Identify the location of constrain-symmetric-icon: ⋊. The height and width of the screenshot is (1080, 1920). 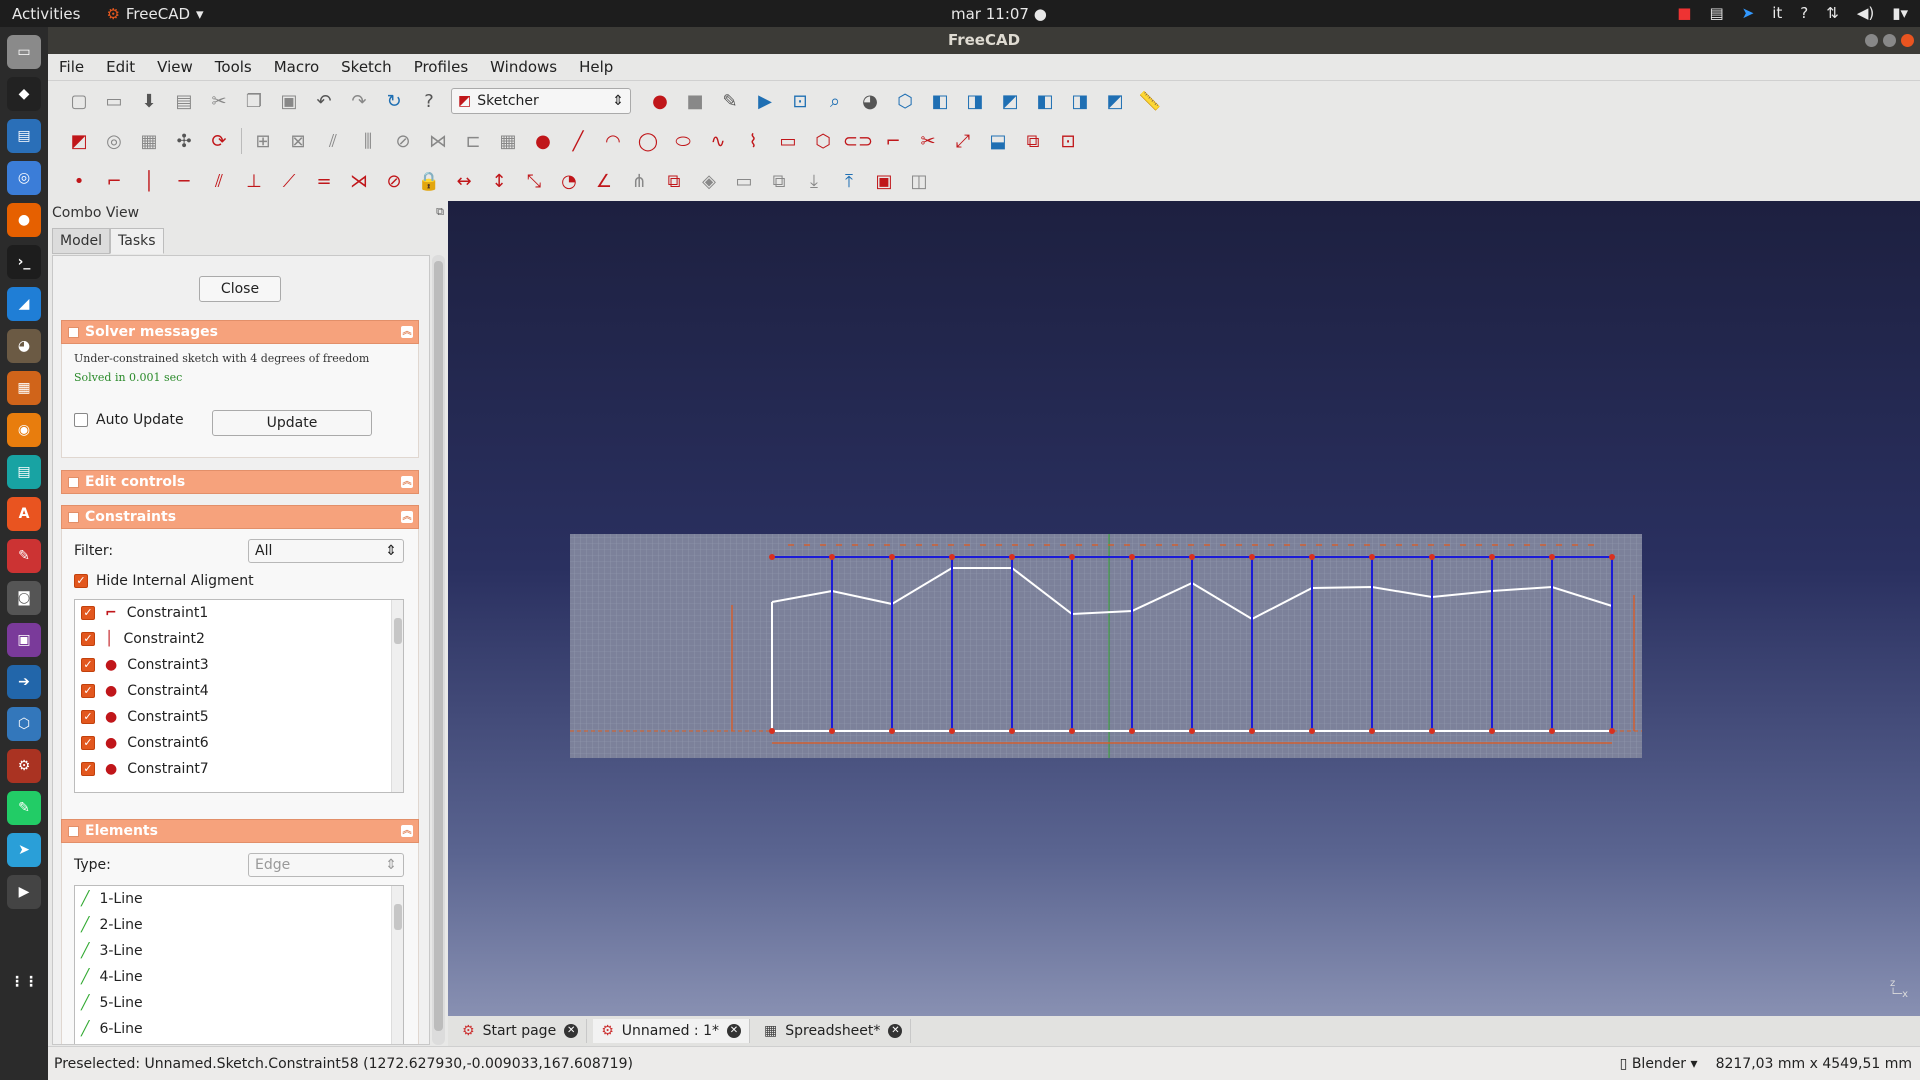
(359, 181).